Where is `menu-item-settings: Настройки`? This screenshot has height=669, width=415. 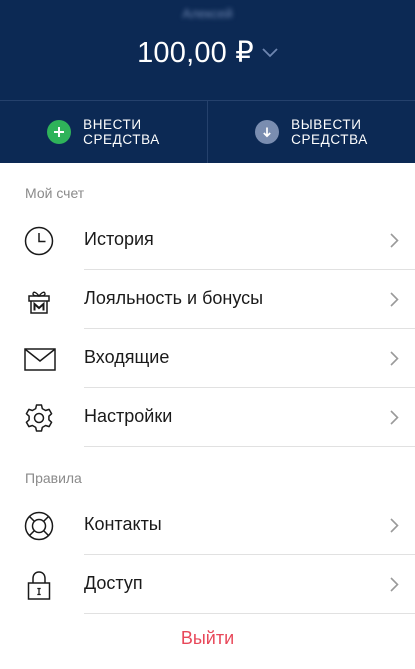 menu-item-settings: Настройки is located at coordinates (207, 417).